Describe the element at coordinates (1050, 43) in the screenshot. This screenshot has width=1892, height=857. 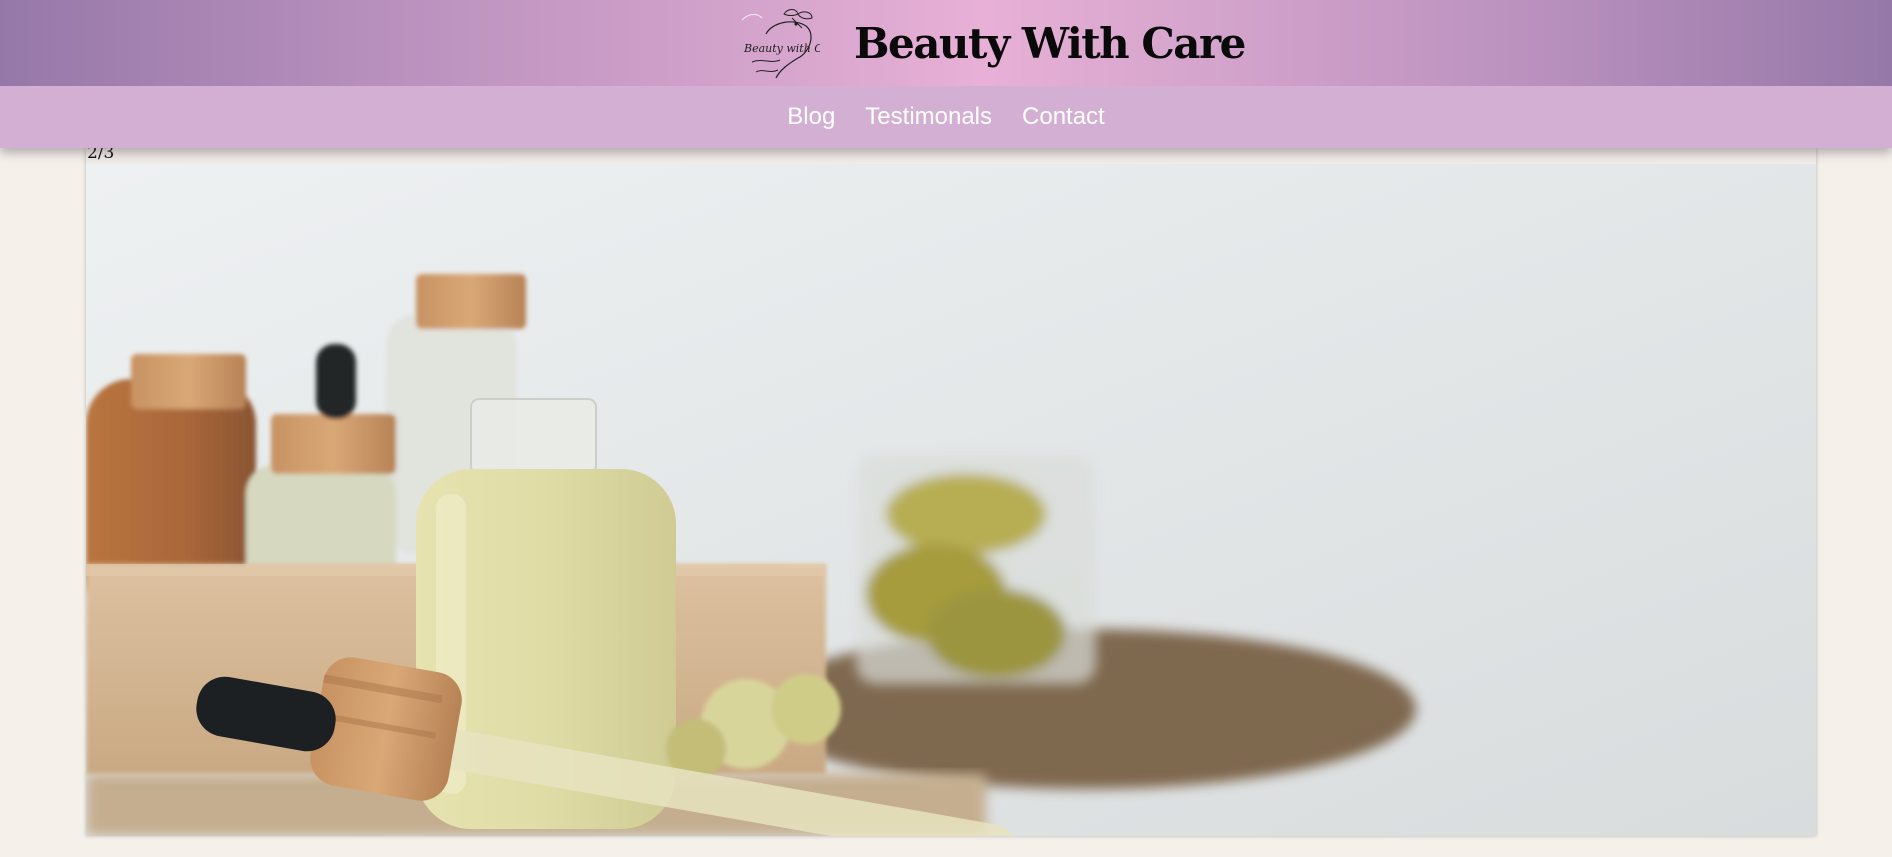
I see `site-title: Beauty With Care` at that location.